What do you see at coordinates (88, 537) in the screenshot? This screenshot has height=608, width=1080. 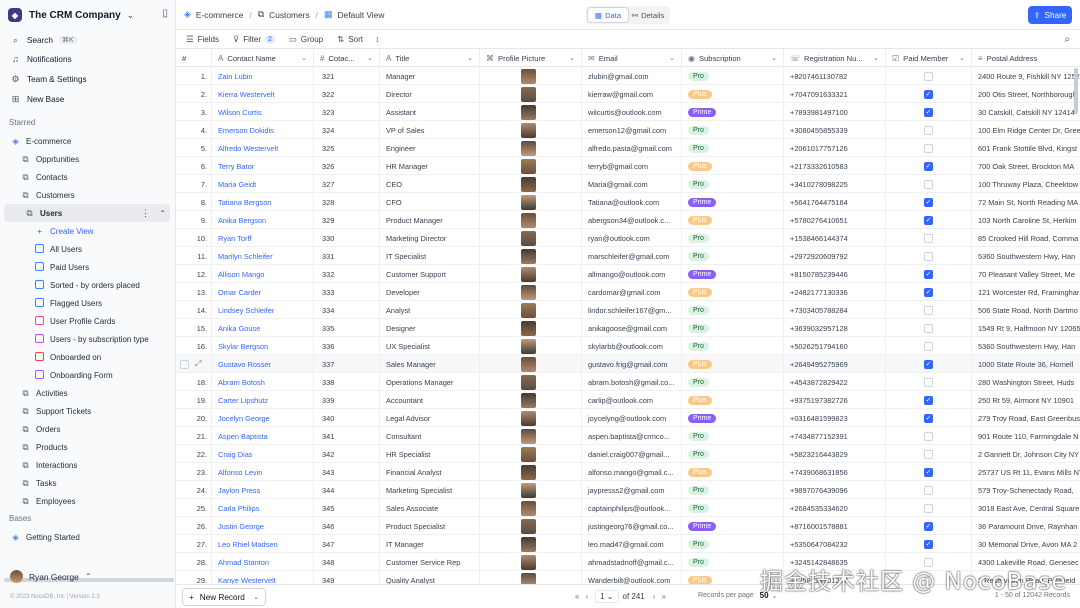 I see `base-getting-started: ◈ Getting Started` at bounding box center [88, 537].